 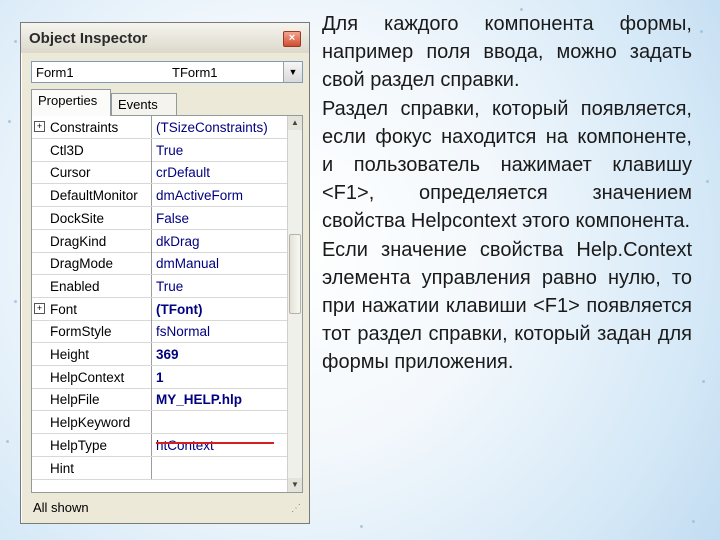 I want to click on property-value: MY_HELP.hlp, so click(x=199, y=399).